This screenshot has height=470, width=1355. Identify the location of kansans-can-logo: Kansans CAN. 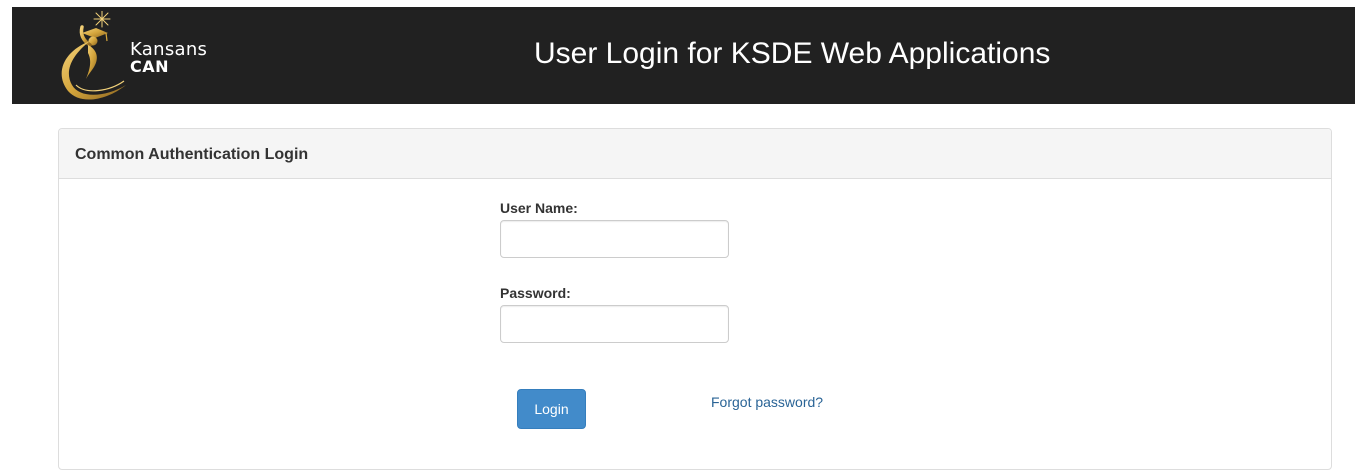
(128, 56).